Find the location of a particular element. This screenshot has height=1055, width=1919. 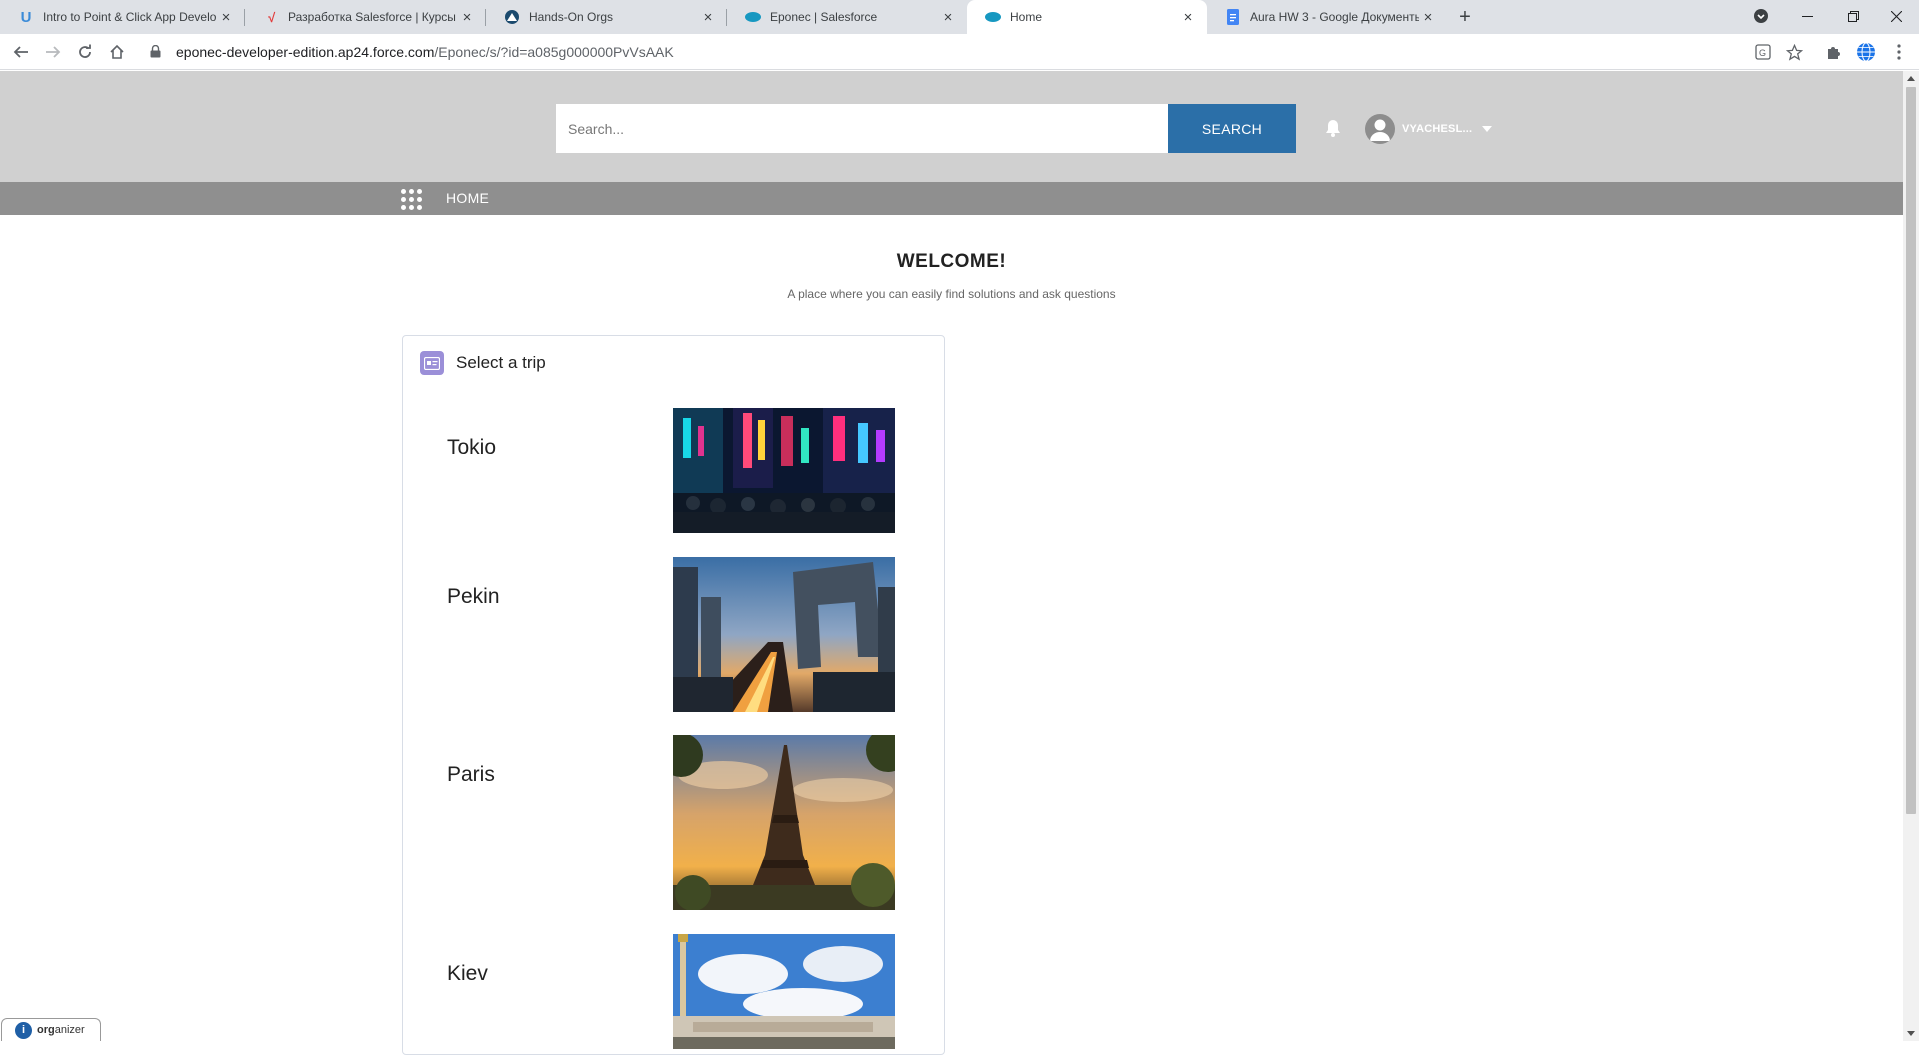

new-tab-button: + is located at coordinates (1465, 17).